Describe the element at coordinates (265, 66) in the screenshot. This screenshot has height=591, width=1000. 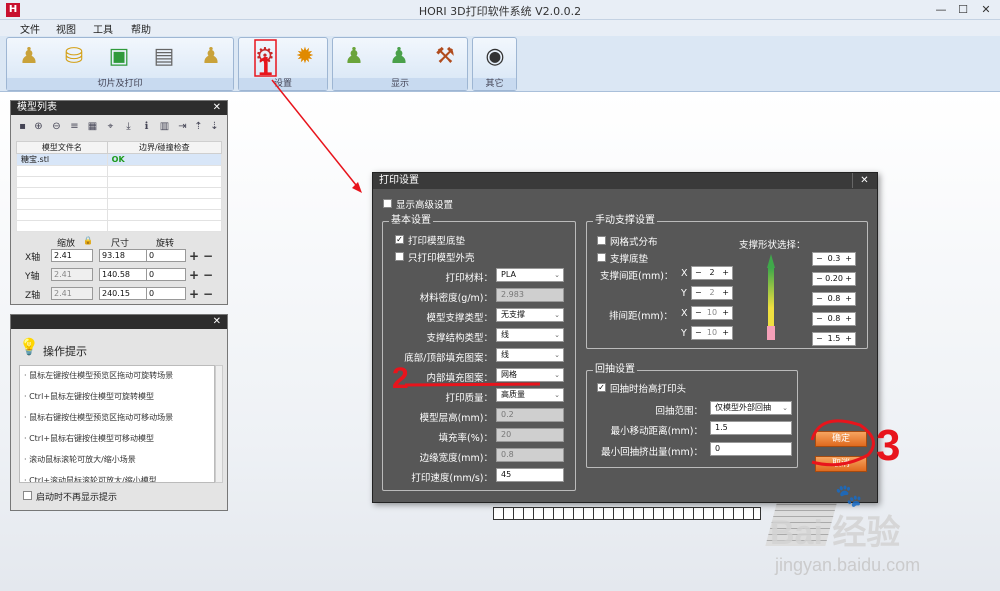
I see `annotation-1: 1` at that location.